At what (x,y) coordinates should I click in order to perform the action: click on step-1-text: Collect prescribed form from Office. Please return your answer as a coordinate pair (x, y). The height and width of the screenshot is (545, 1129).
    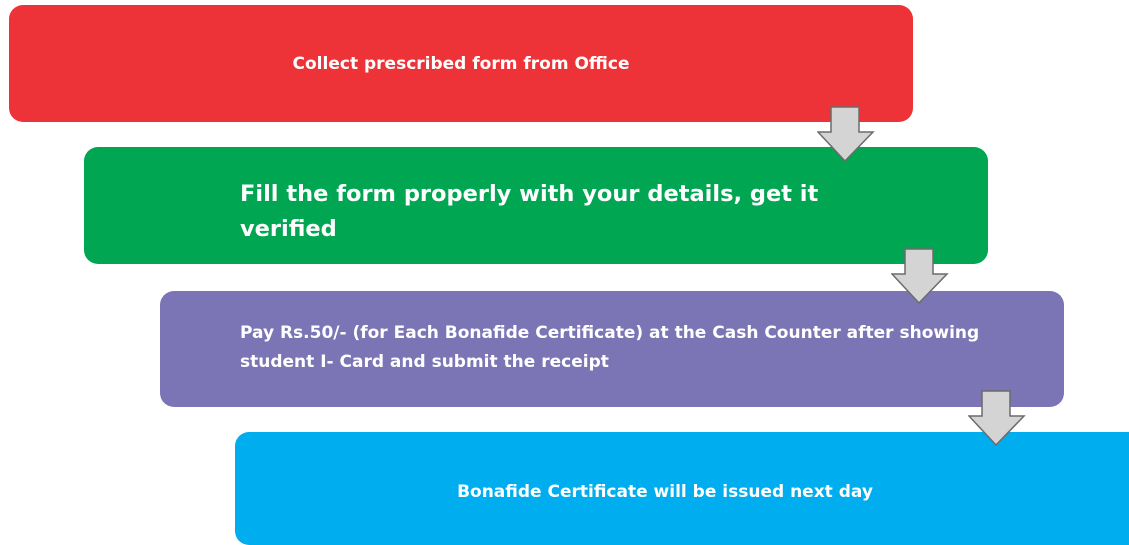
    Looking at the image, I should click on (461, 64).